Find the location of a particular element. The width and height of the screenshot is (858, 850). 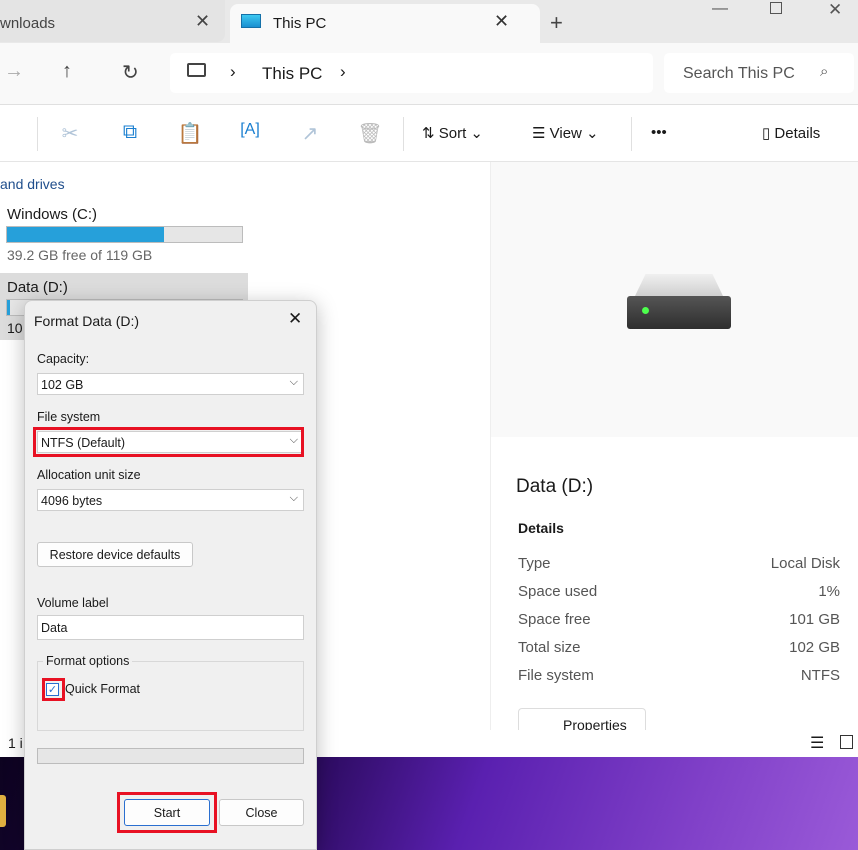

allocation-size-select: 4096 bytes ⌵ is located at coordinates (170, 500).